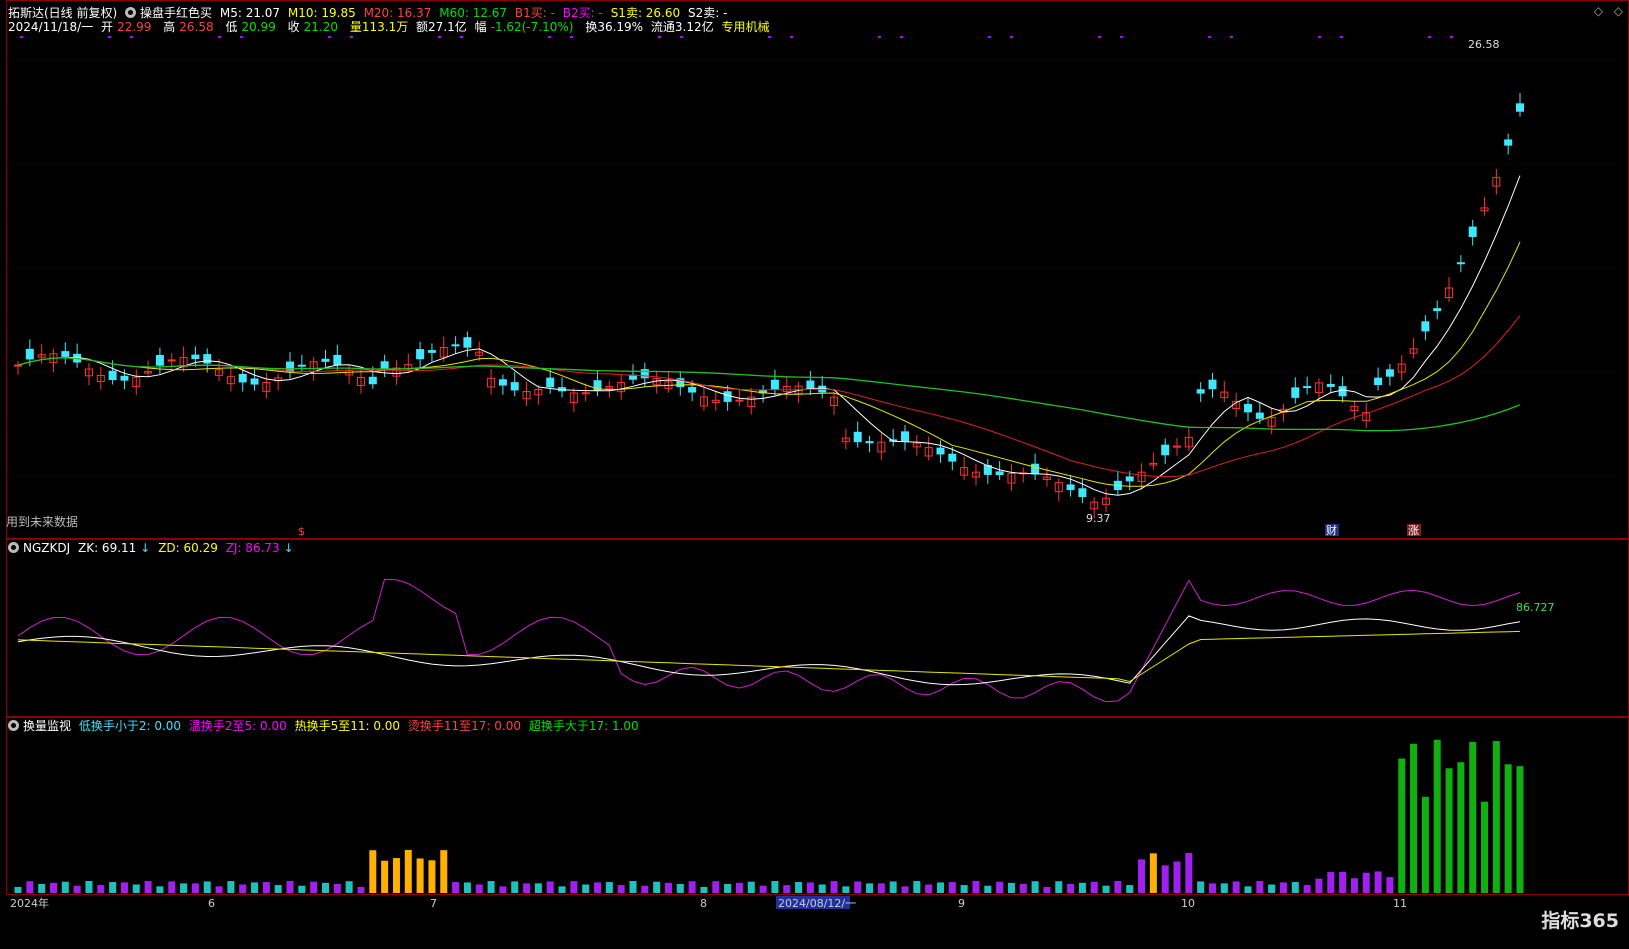 Image resolution: width=1629 pixels, height=949 pixels. What do you see at coordinates (46, 548) in the screenshot?
I see `ngzkdj-name: NGZKDJ` at bounding box center [46, 548].